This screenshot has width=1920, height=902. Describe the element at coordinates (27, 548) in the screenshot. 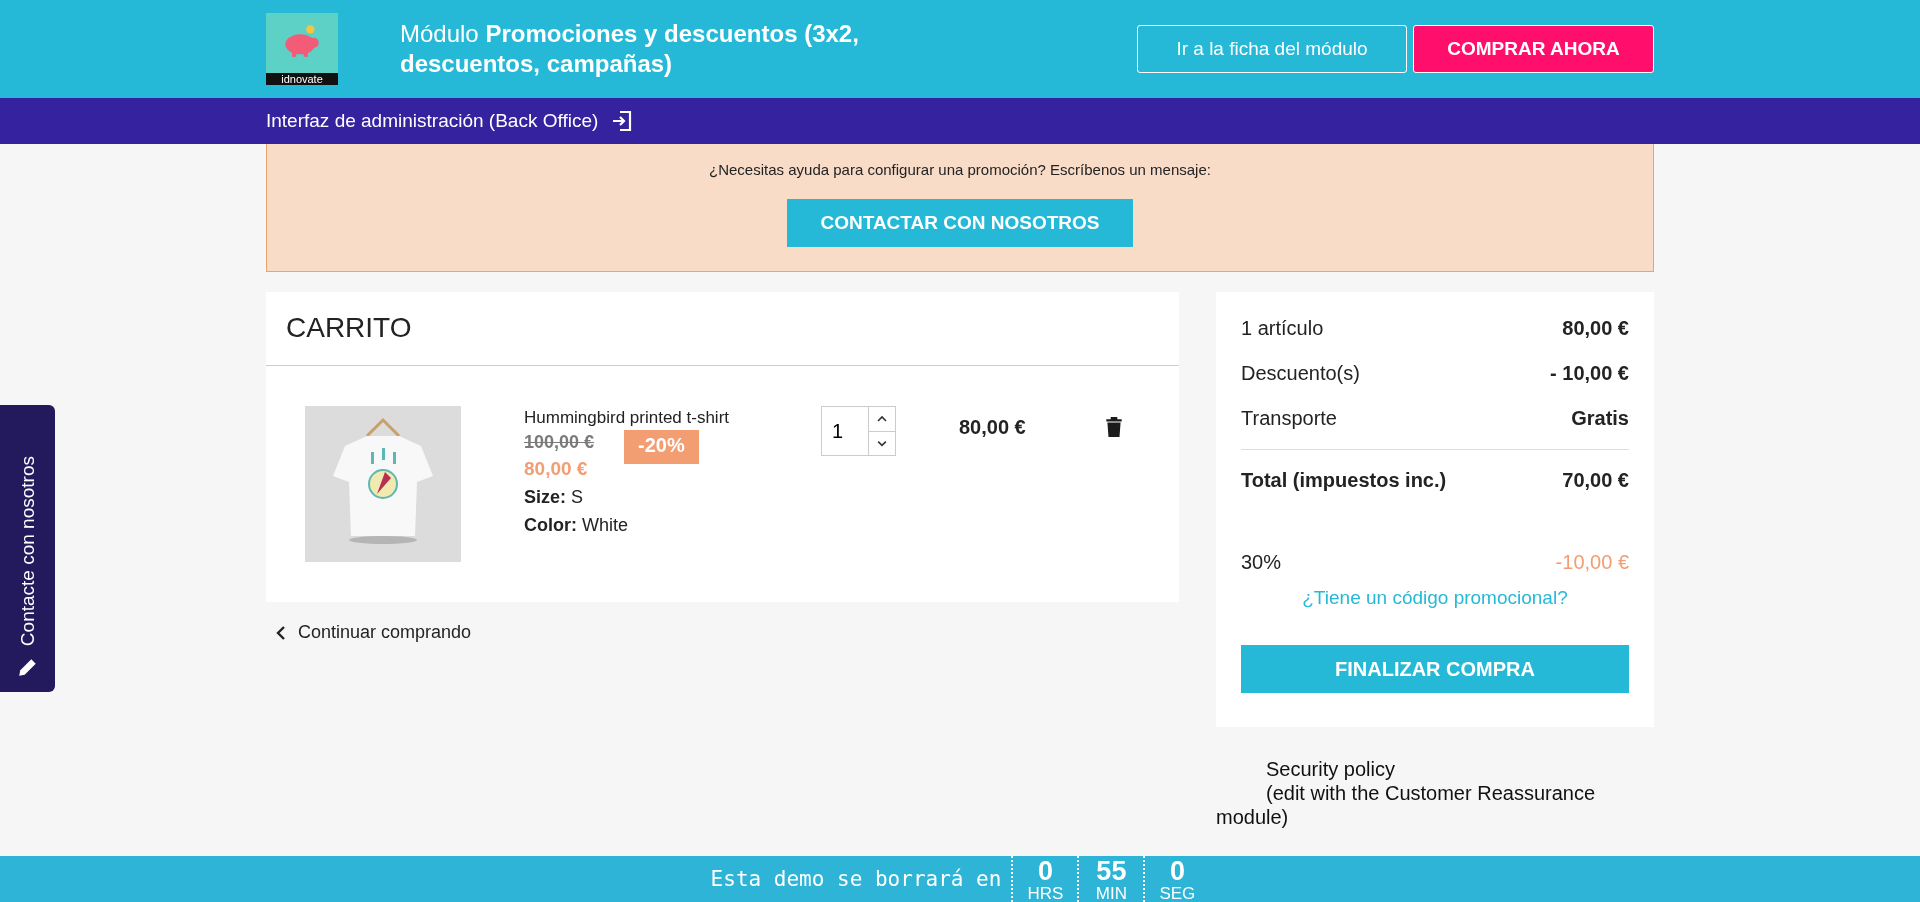

I see `contact-side-tab: Contacte con nosotros` at that location.